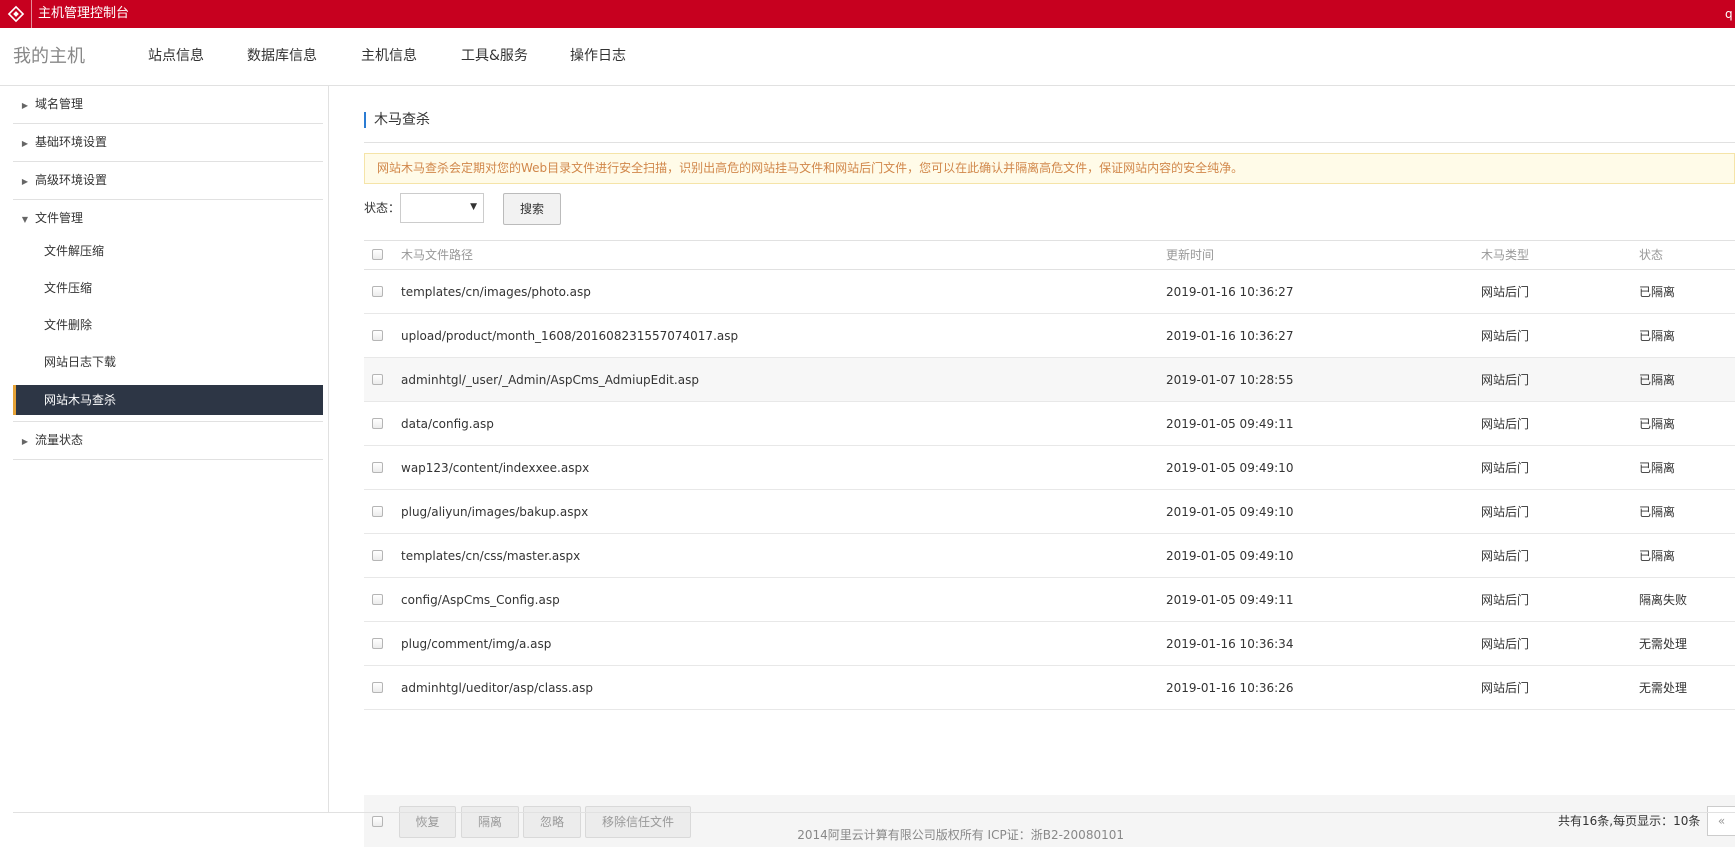 Image resolution: width=1735 pixels, height=849 pixels. Describe the element at coordinates (16, 14) in the screenshot. I see `logo-icon` at that location.